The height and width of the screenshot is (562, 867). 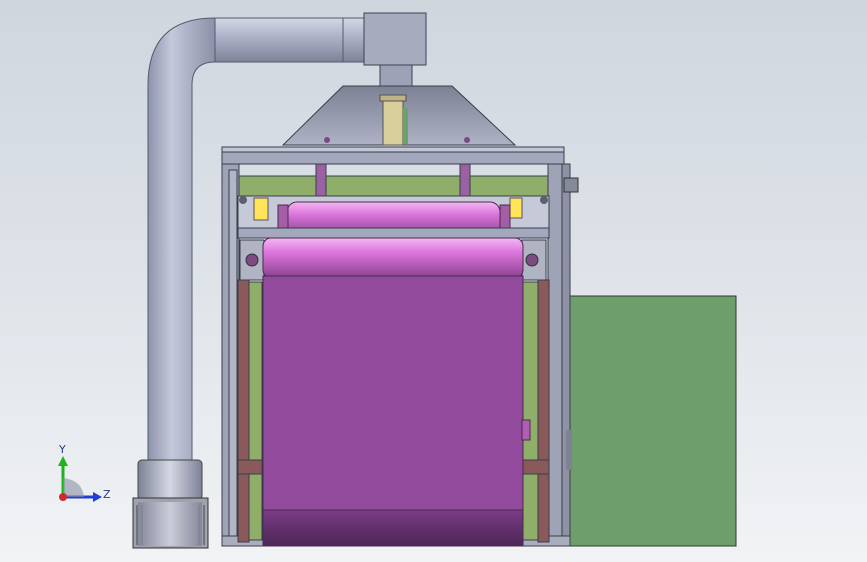 I want to click on x-axis-origin, so click(x=63, y=497).